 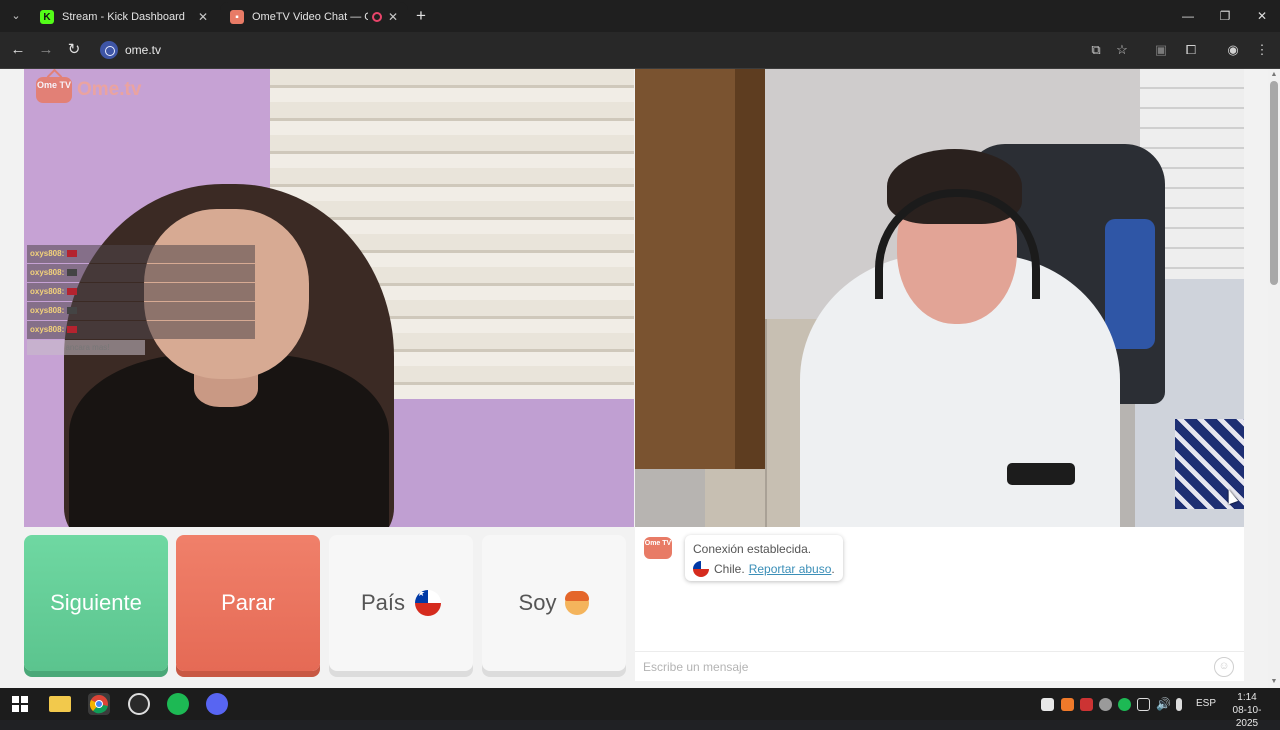 What do you see at coordinates (20, 704) in the screenshot?
I see `windows-start-icon` at bounding box center [20, 704].